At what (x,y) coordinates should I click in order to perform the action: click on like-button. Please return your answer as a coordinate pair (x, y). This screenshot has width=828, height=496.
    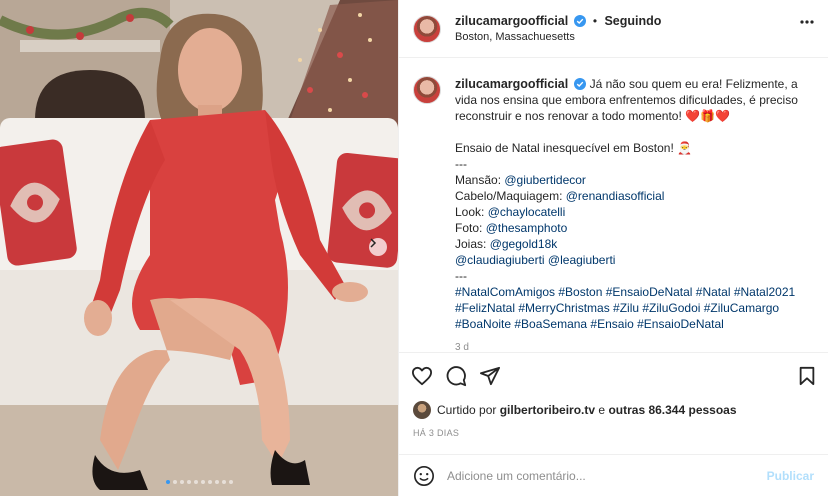
    Looking at the image, I should click on (422, 376).